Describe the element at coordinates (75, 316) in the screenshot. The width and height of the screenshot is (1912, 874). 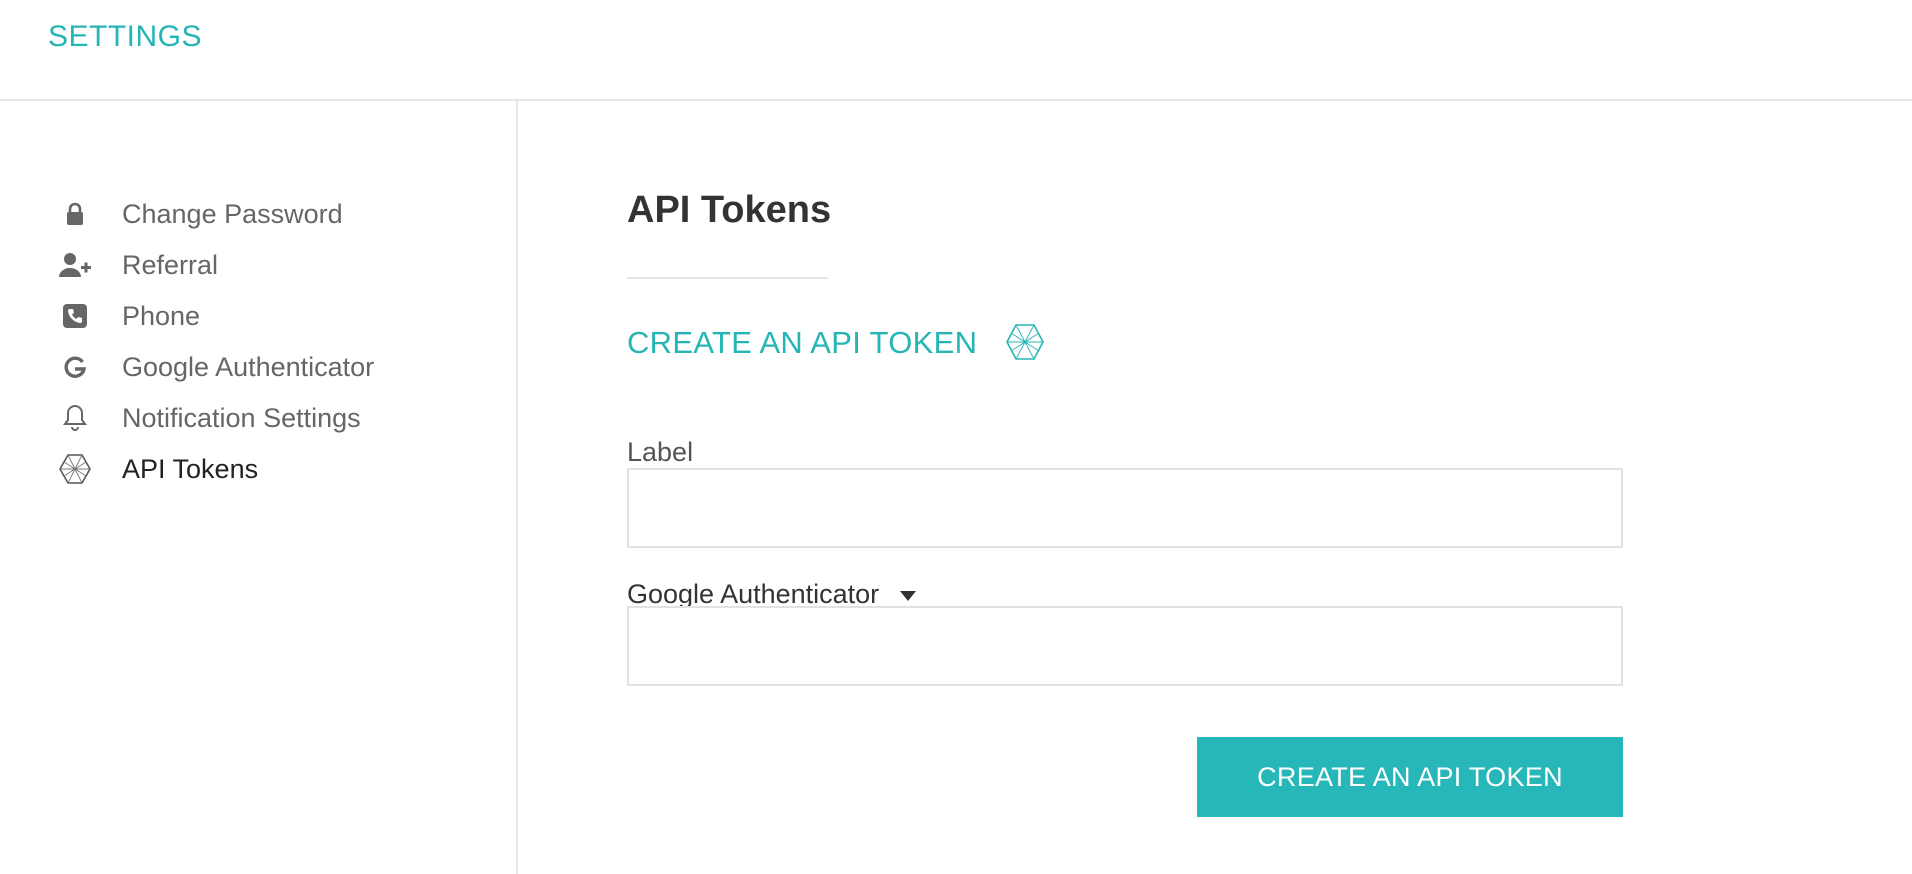
I see `phone-icon` at that location.